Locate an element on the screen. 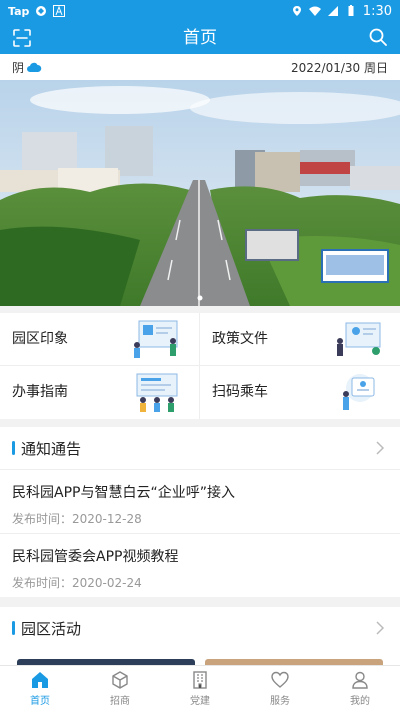 This screenshot has height=711, width=400. tab-service: 服务 is located at coordinates (280, 688).